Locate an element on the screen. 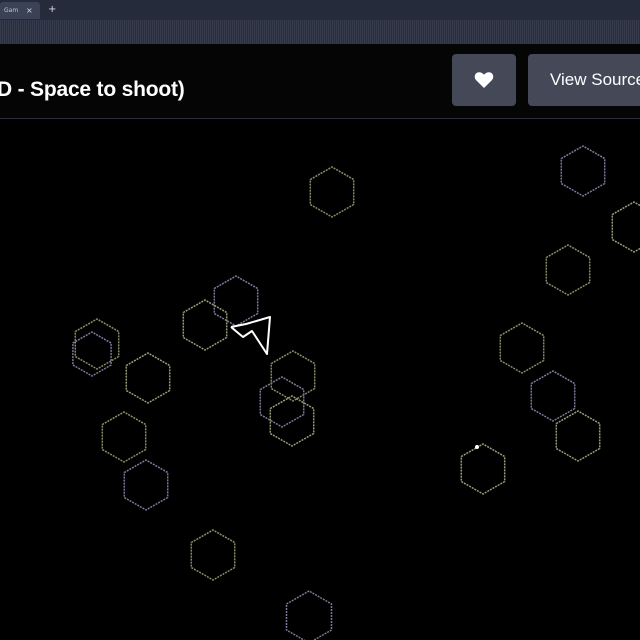 The image size is (640, 640). favorite-button is located at coordinates (484, 80).